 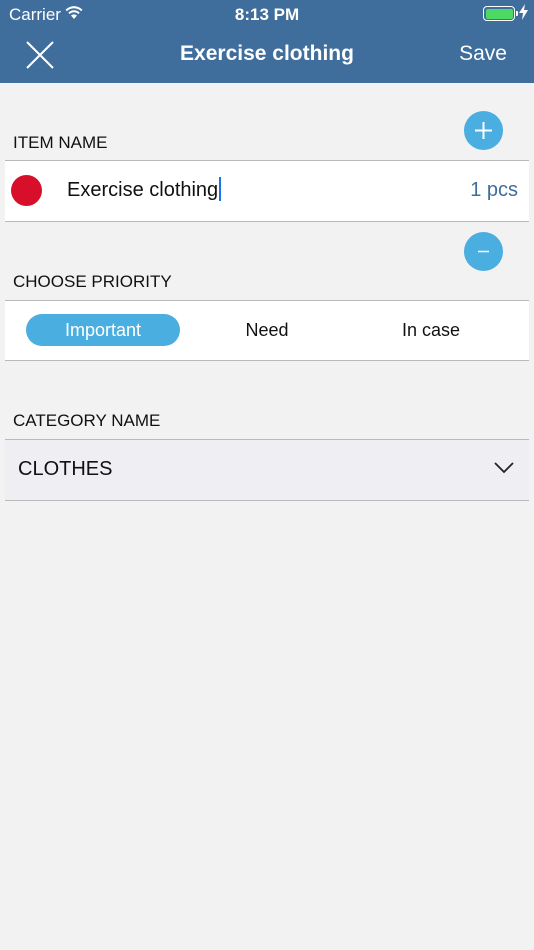 I want to click on item-name-input: Exercise clothing, so click(x=144, y=189).